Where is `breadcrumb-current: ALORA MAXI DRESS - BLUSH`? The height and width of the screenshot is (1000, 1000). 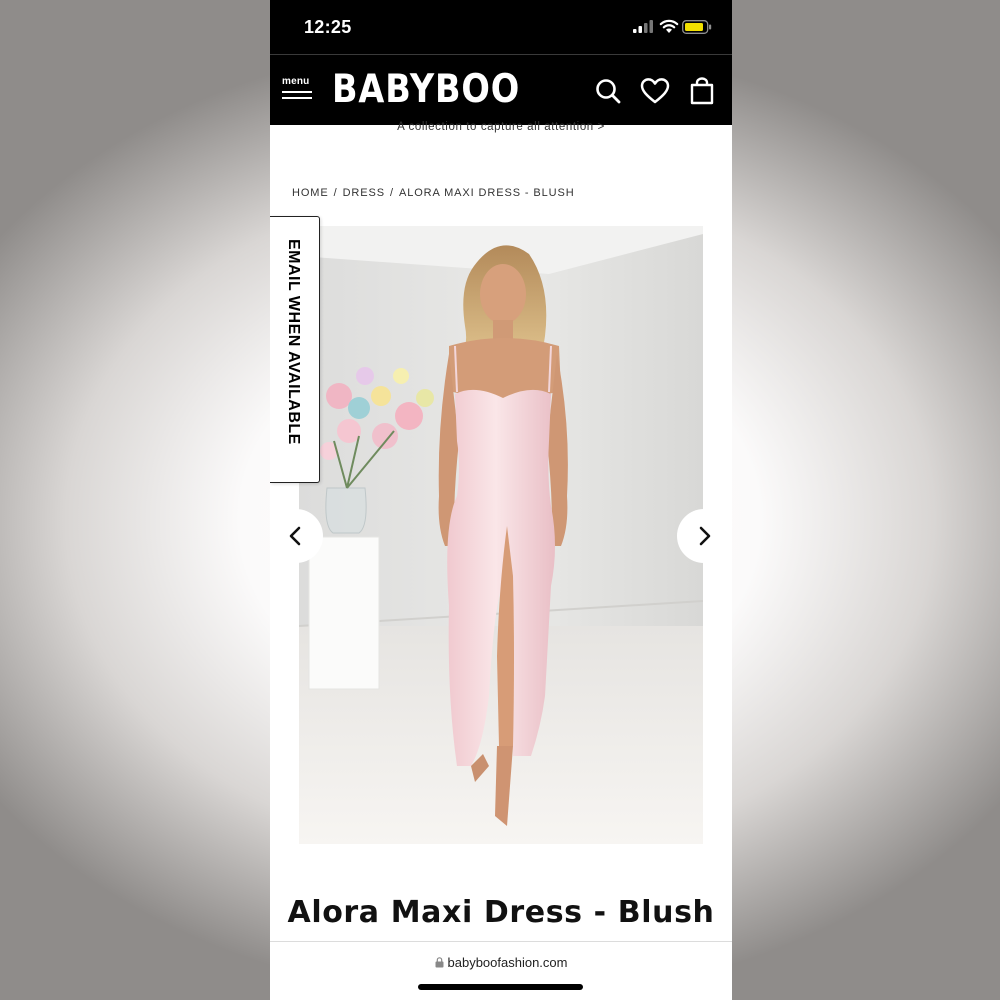 breadcrumb-current: ALORA MAXI DRESS - BLUSH is located at coordinates (486, 193).